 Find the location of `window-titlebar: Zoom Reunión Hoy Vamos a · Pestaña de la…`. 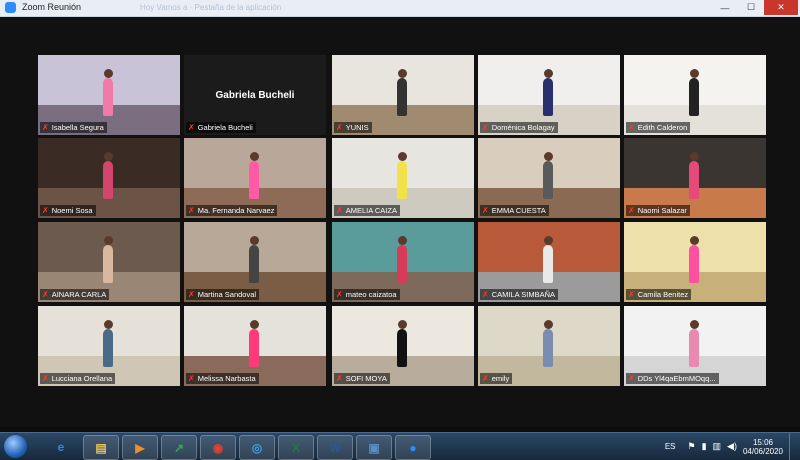

window-titlebar: Zoom Reunión Hoy Vamos a · Pestaña de la… is located at coordinates (400, 8).